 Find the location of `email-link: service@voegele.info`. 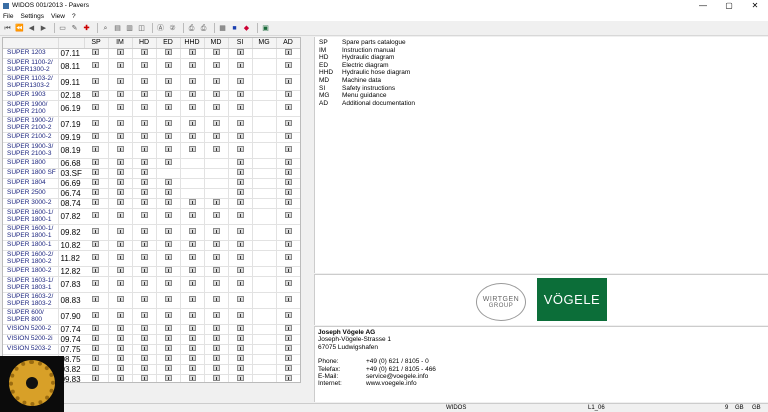

email-link: service@voegele.info is located at coordinates (397, 376).